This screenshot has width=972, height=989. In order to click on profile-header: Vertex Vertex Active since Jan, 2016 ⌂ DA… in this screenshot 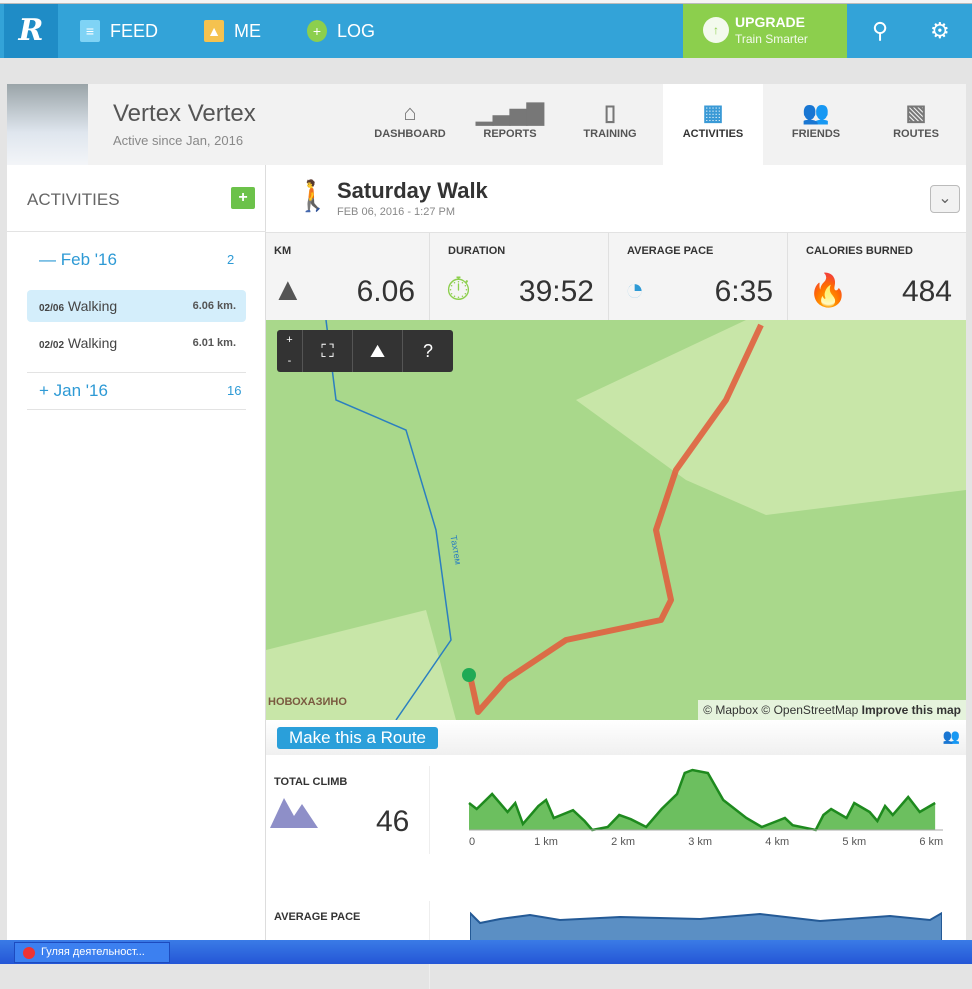, I will do `click(486, 124)`.